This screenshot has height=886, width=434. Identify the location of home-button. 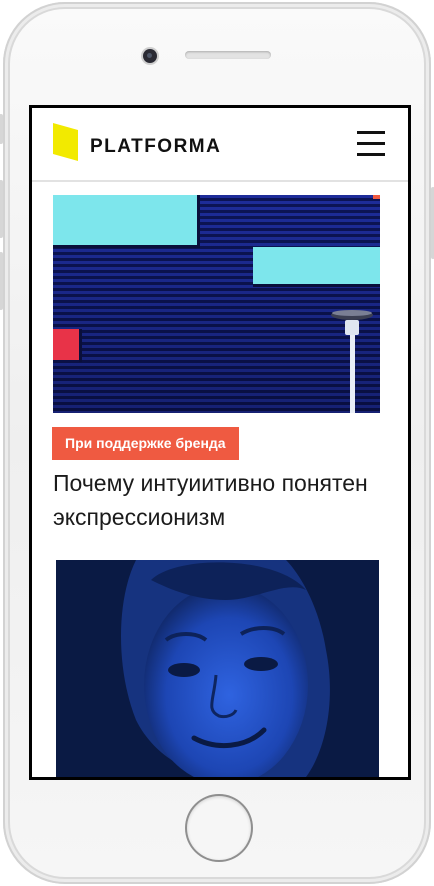
(219, 828).